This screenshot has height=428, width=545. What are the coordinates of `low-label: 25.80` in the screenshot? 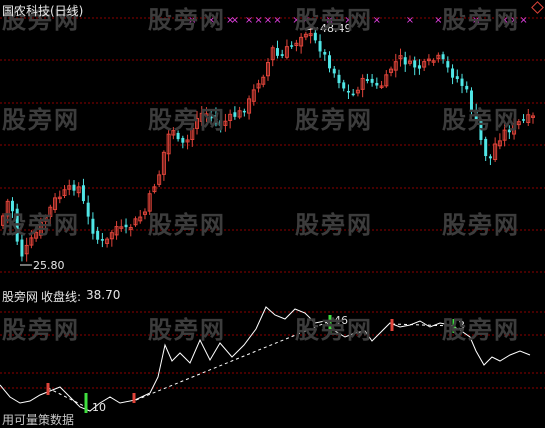 It's located at (49, 265).